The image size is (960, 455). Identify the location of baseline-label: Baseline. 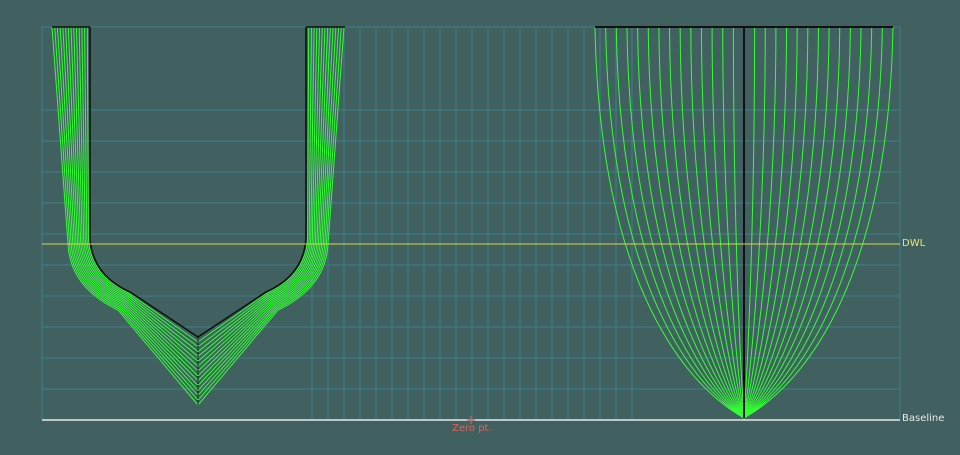
(923, 418).